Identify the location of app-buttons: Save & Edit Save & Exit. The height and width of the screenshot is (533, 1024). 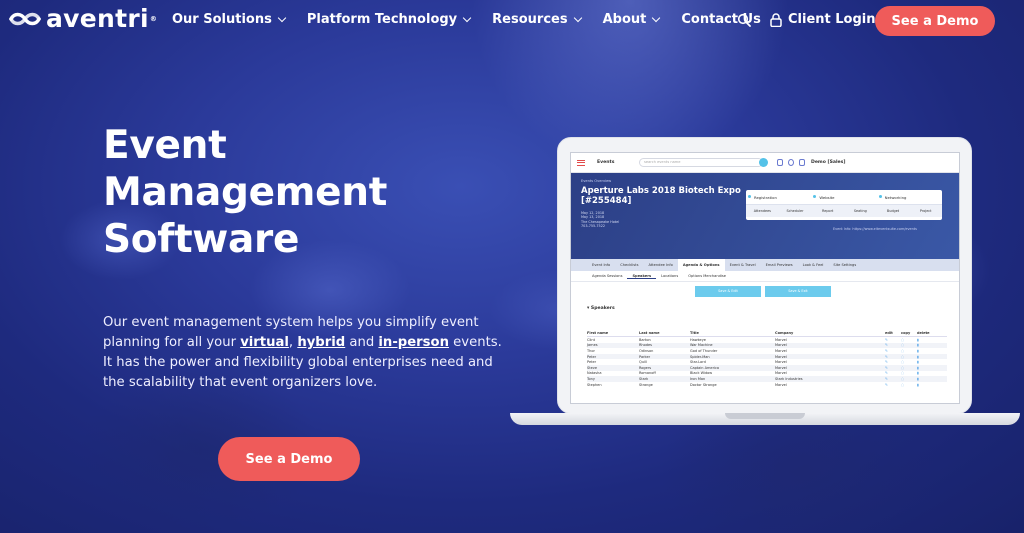
(827, 291).